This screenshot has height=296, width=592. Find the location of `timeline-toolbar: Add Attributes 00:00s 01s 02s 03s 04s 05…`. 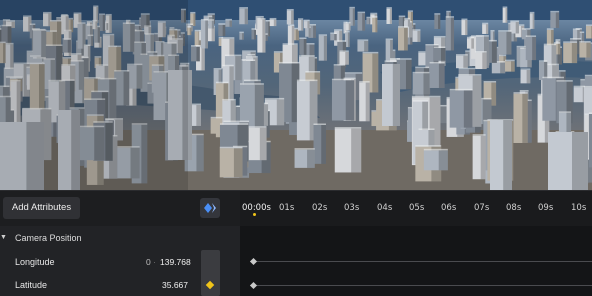

timeline-toolbar: Add Attributes 00:00s 01s 02s 03s 04s 05… is located at coordinates (296, 208).